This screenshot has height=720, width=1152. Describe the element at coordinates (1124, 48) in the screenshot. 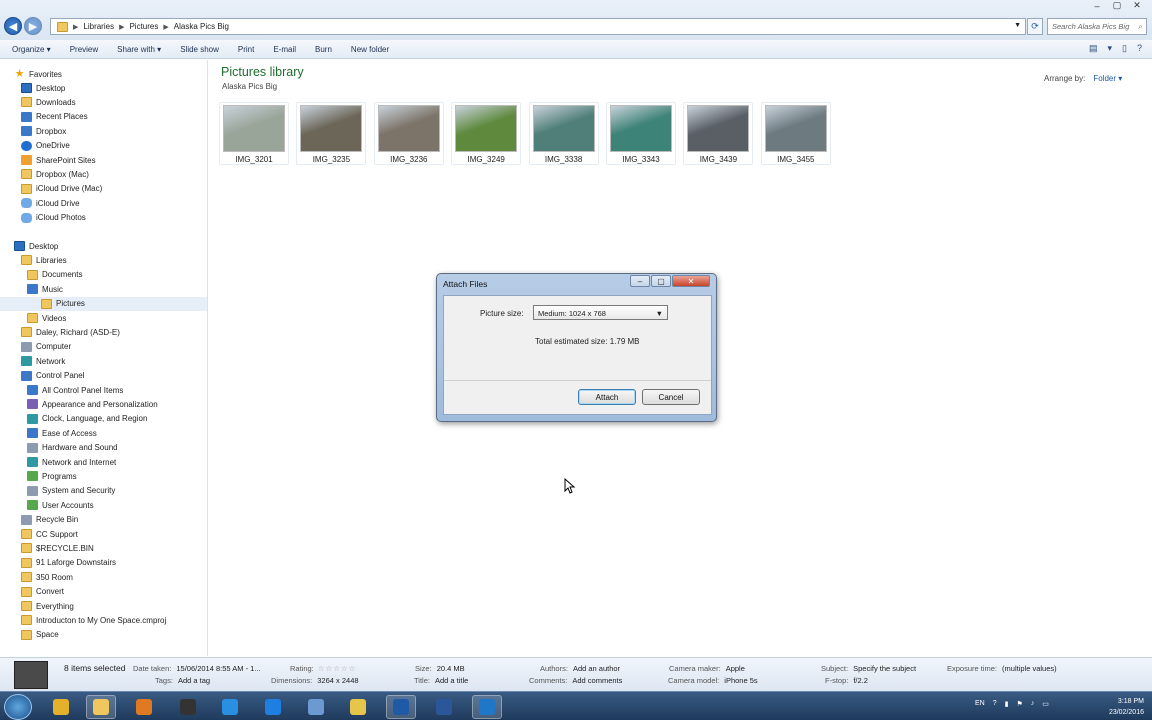

I see `preview-pane-icon: ▯` at that location.